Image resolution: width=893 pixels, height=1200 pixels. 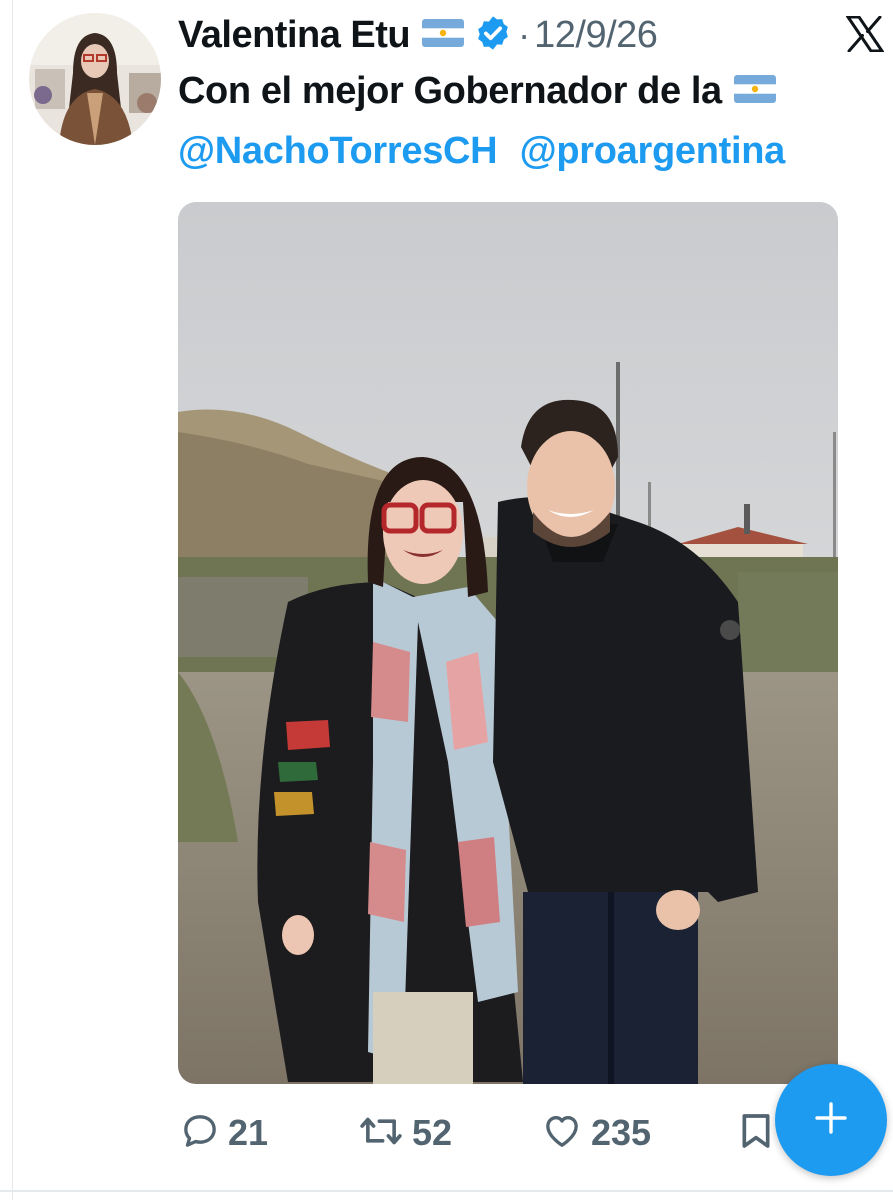 I want to click on bookmark-icon, so click(x=756, y=1133).